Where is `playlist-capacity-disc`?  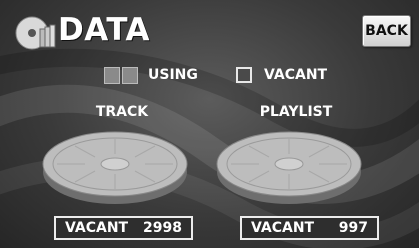 playlist-capacity-disc is located at coordinates (289, 168).